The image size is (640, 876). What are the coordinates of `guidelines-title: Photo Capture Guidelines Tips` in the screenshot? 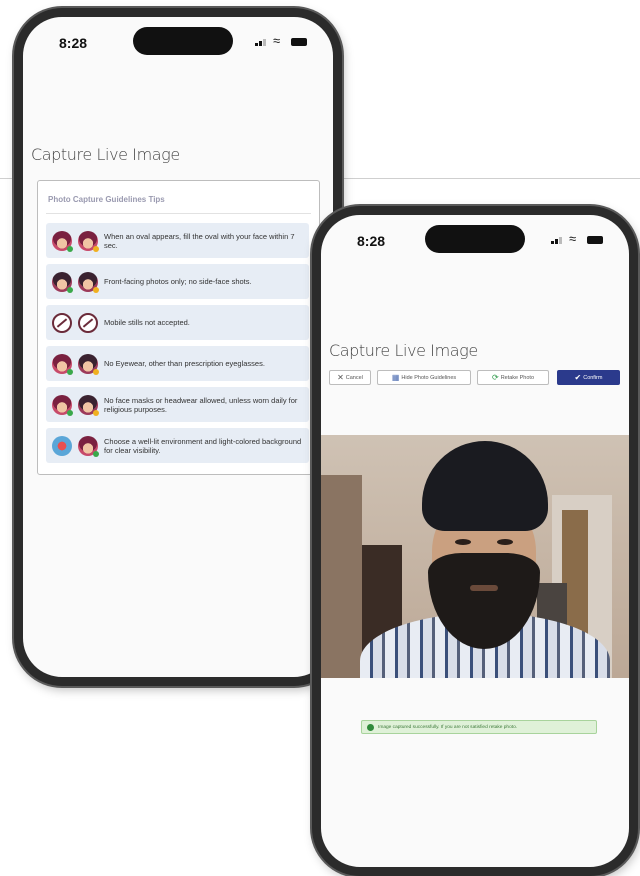 It's located at (106, 199).